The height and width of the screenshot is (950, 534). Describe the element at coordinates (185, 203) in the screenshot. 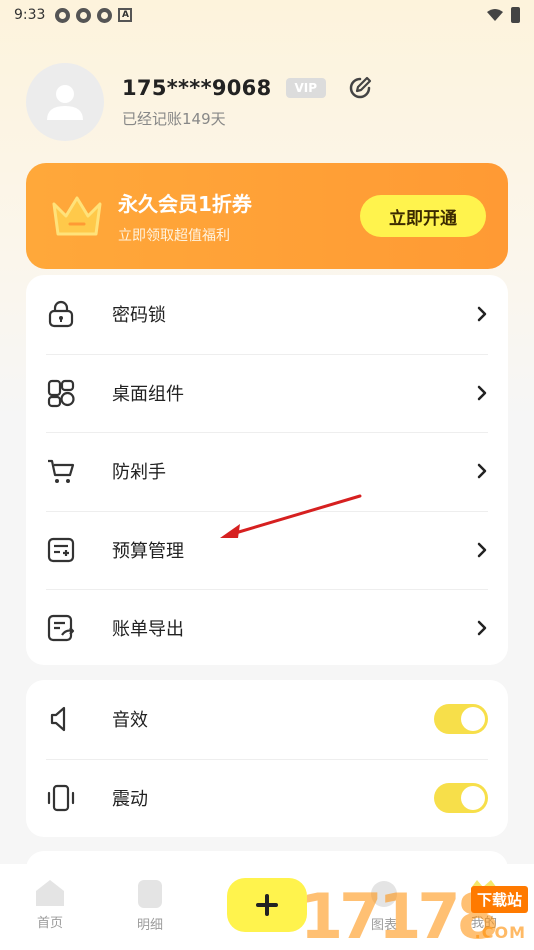

I see `vip-title: 永久会员1折券` at that location.